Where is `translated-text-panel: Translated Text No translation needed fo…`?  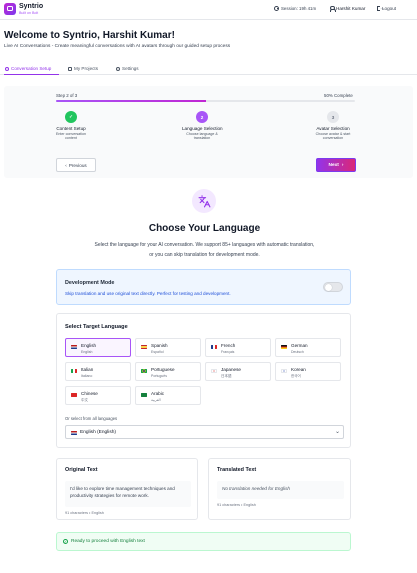 translated-text-panel: Translated Text No translation needed fo… is located at coordinates (279, 489).